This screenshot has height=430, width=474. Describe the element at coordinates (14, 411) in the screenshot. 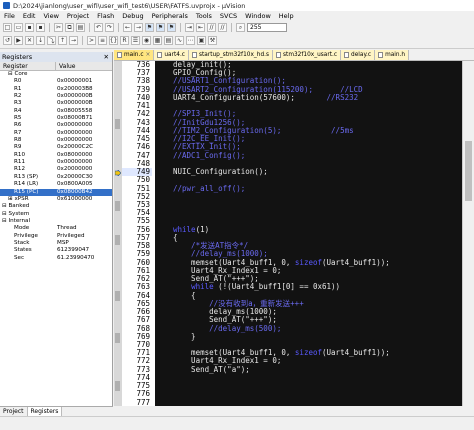

I see `tab-project: Project` at that location.